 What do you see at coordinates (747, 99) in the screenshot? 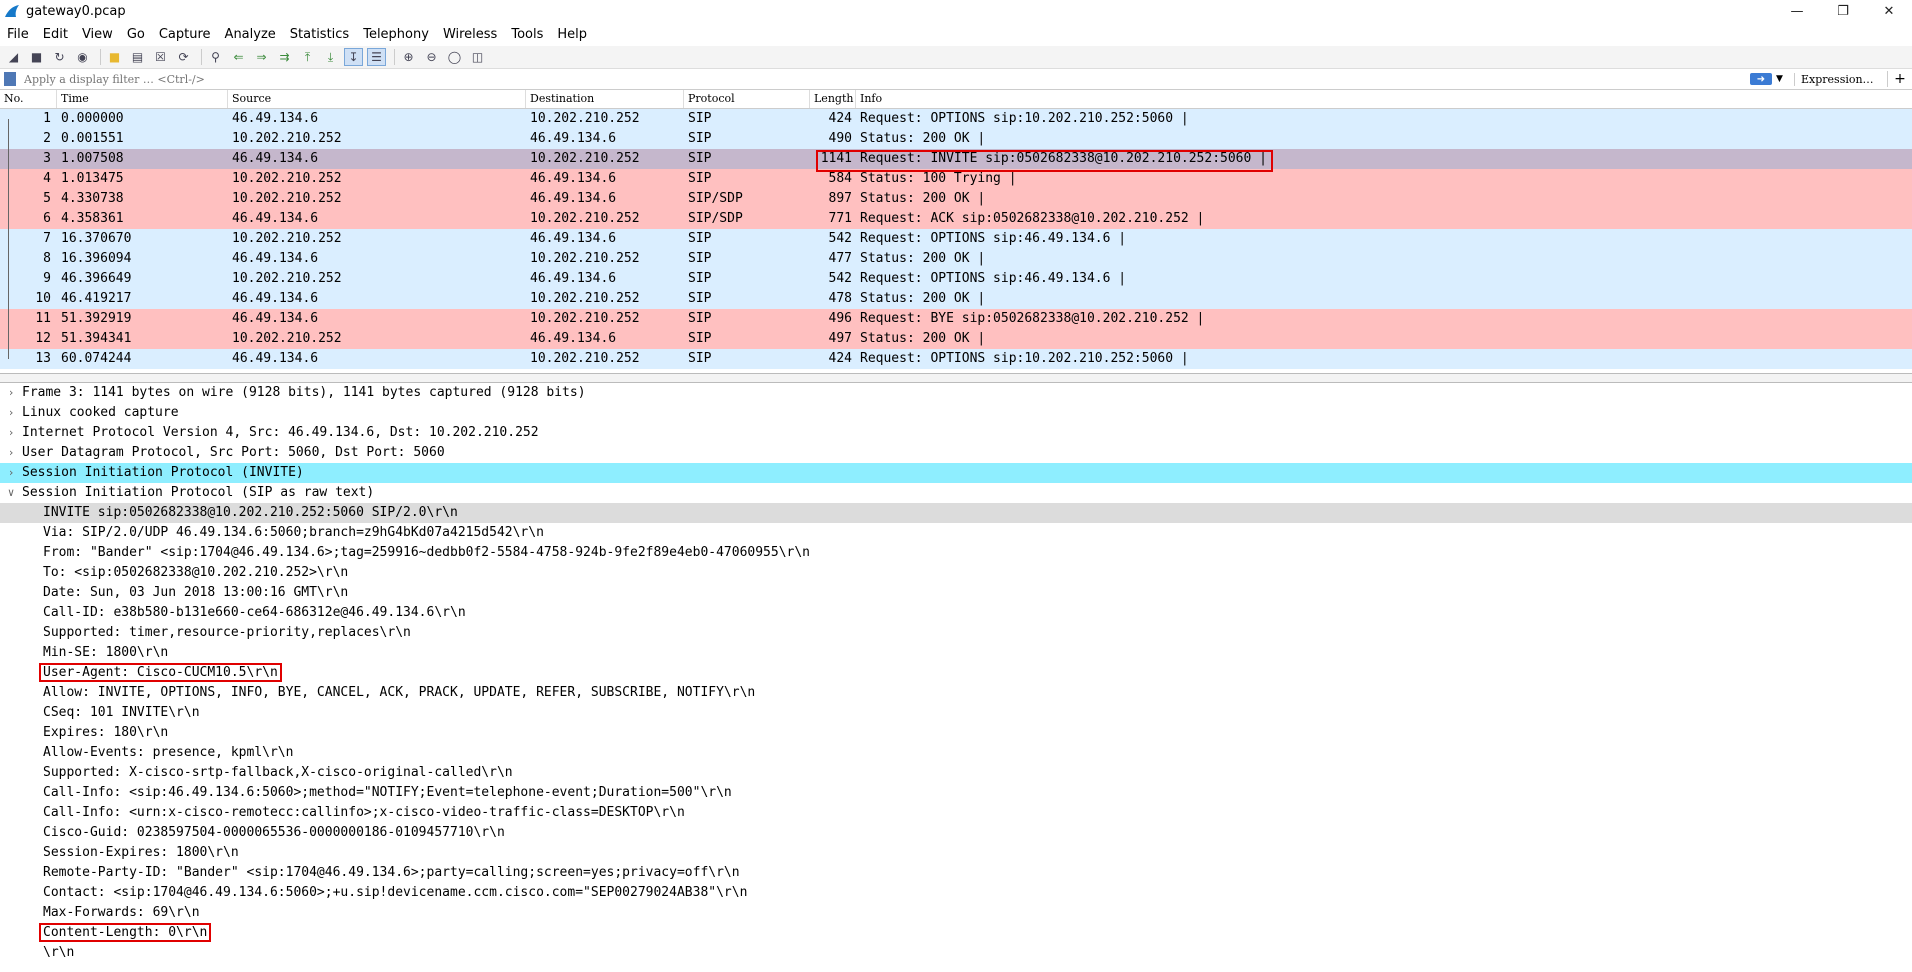
I see `column-header-protocol: Protocol` at bounding box center [747, 99].